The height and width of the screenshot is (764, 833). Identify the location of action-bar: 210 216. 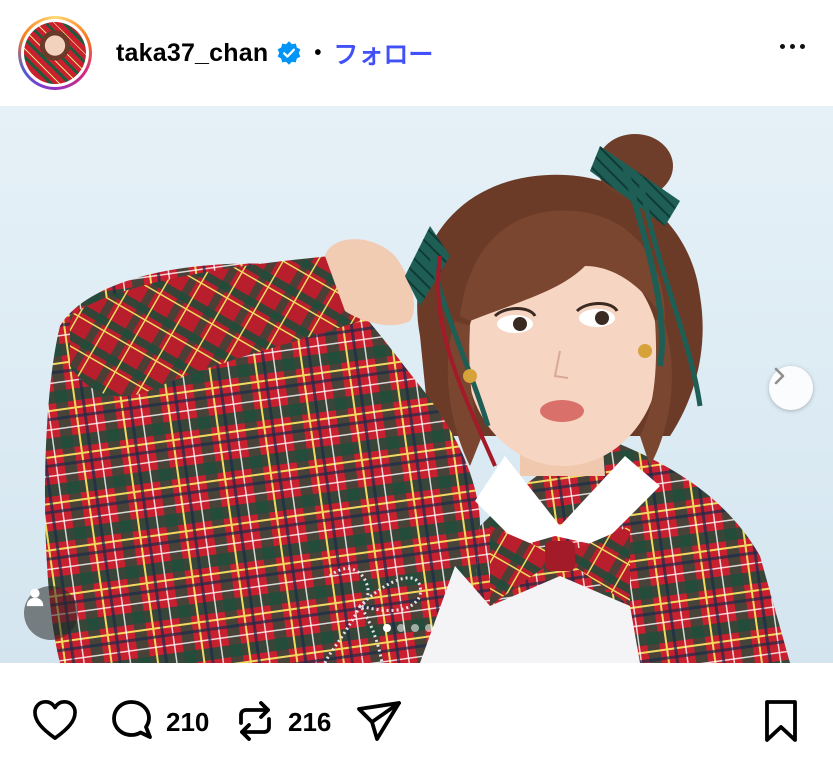
(416, 713).